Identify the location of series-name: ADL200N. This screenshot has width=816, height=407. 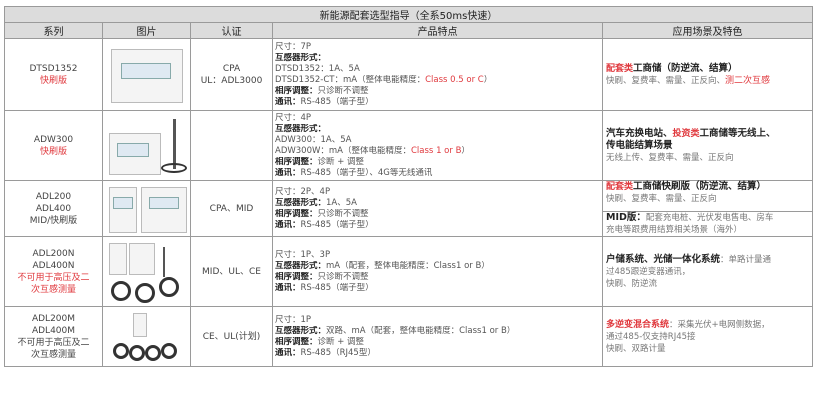
(53, 253).